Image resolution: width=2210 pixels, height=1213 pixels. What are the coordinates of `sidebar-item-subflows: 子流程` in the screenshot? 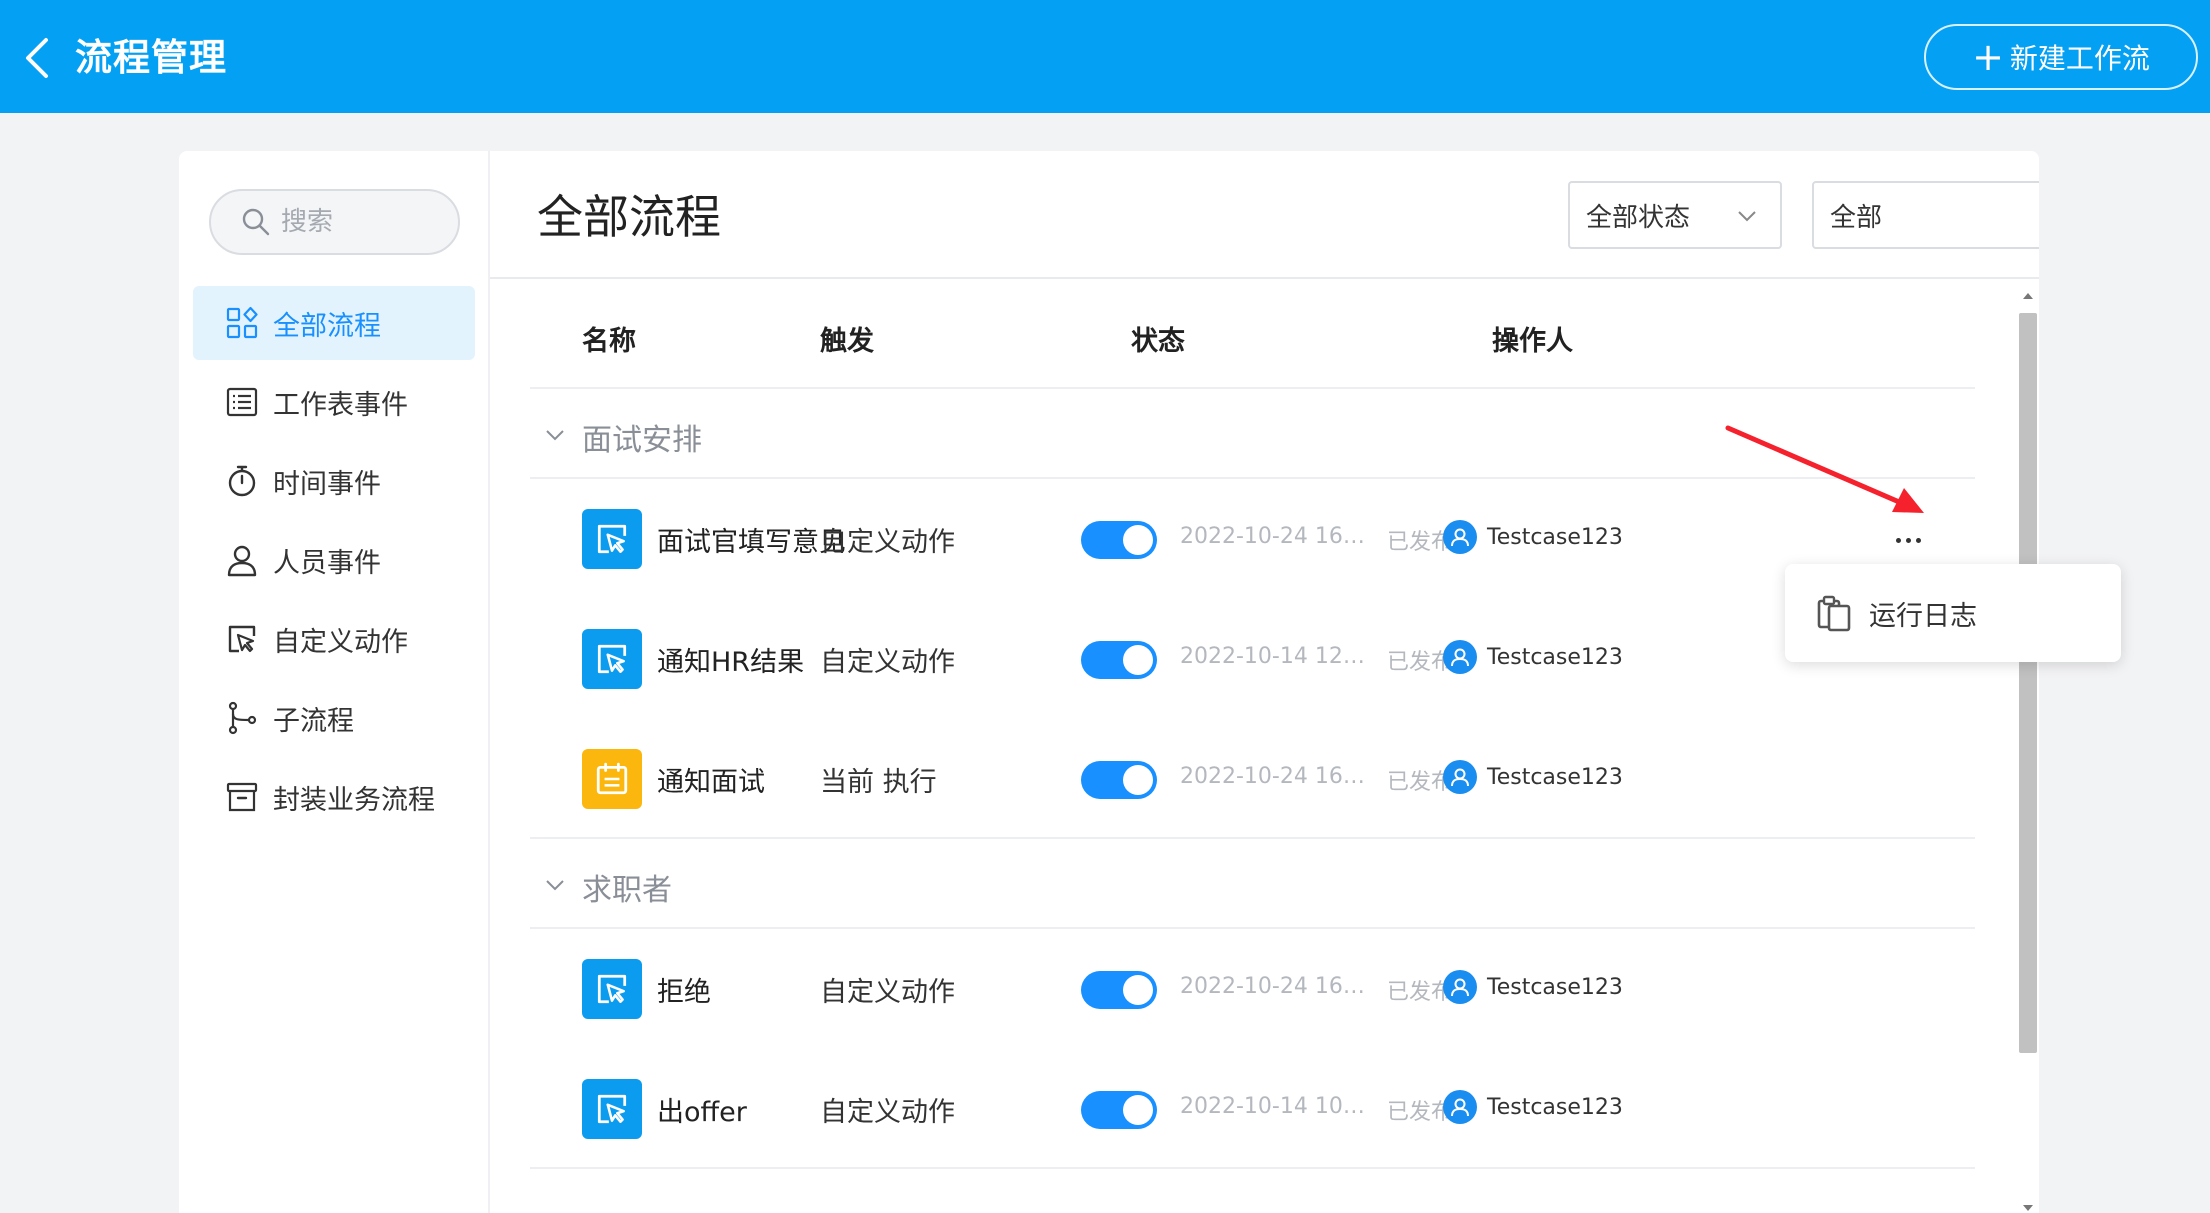 It's located at (334, 718).